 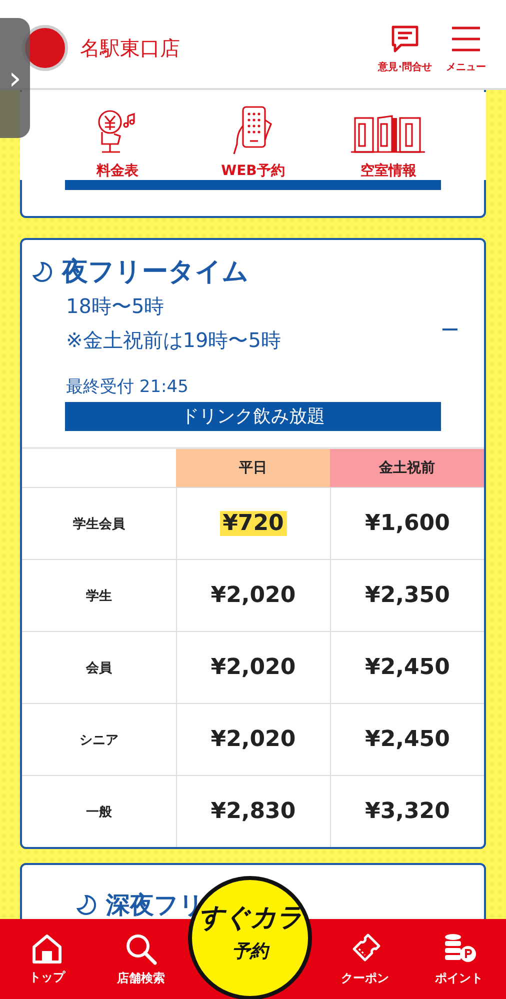 What do you see at coordinates (388, 141) in the screenshot?
I see `shortcut-link: 空室情報` at bounding box center [388, 141].